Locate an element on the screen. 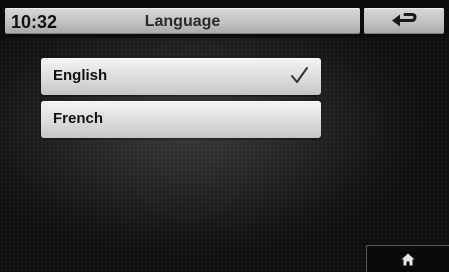 Image resolution: width=449 pixels, height=272 pixels. language-label: English is located at coordinates (80, 75).